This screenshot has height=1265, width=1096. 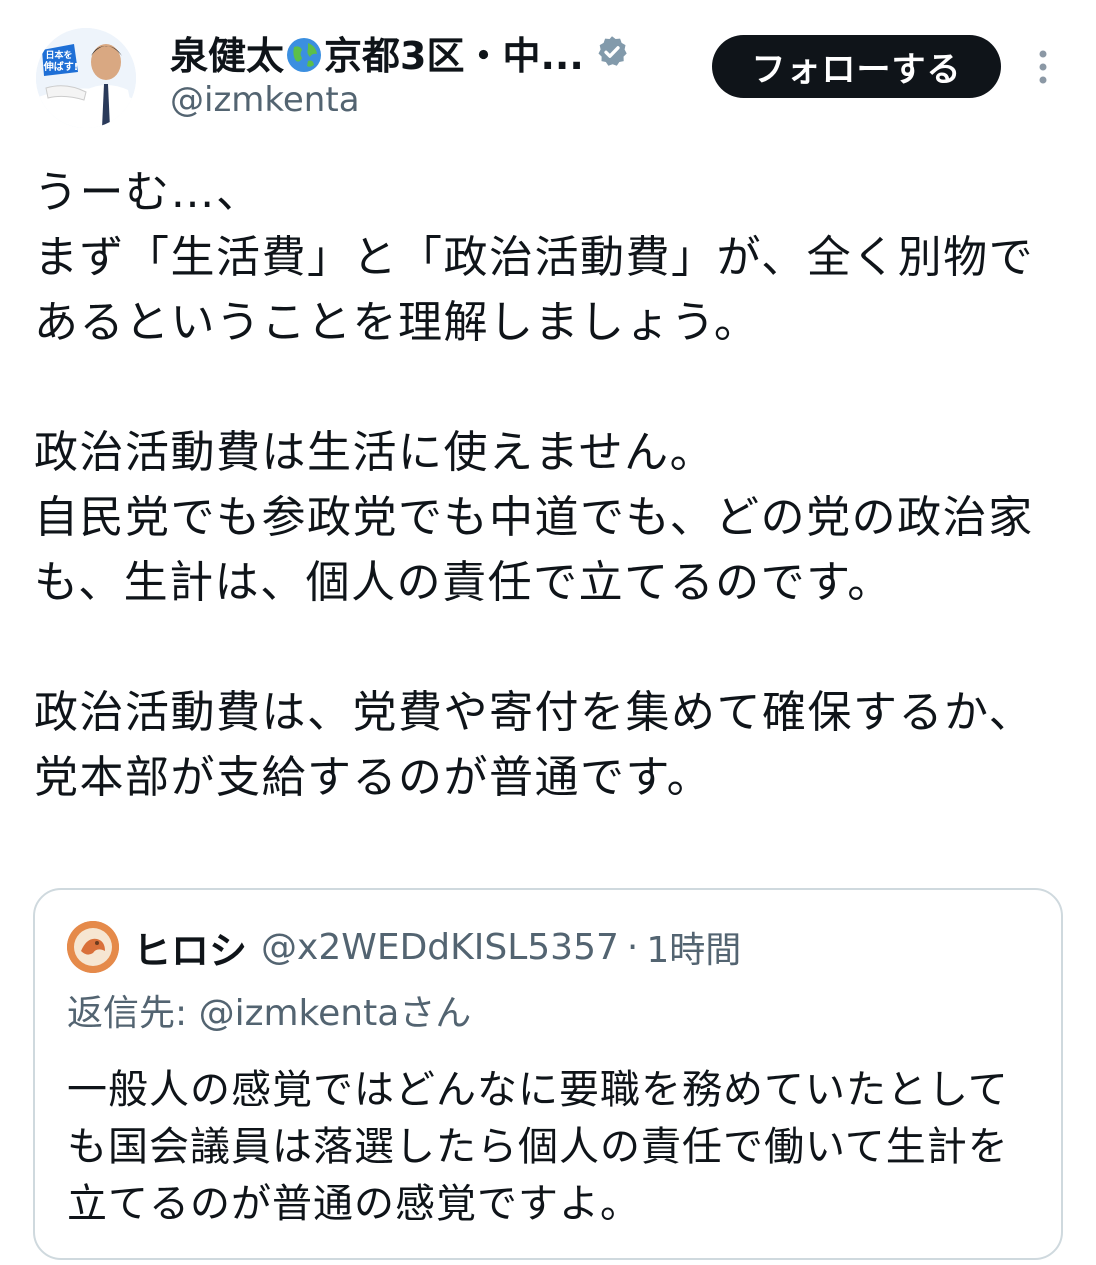 I want to click on reply-to-label: 返信先:, so click(x=133, y=1013).